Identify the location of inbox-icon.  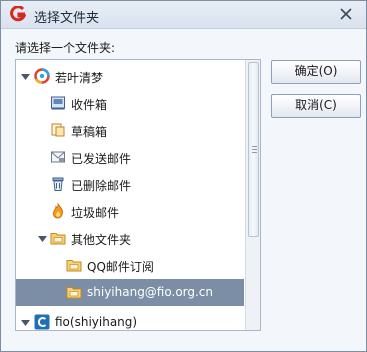
(58, 103).